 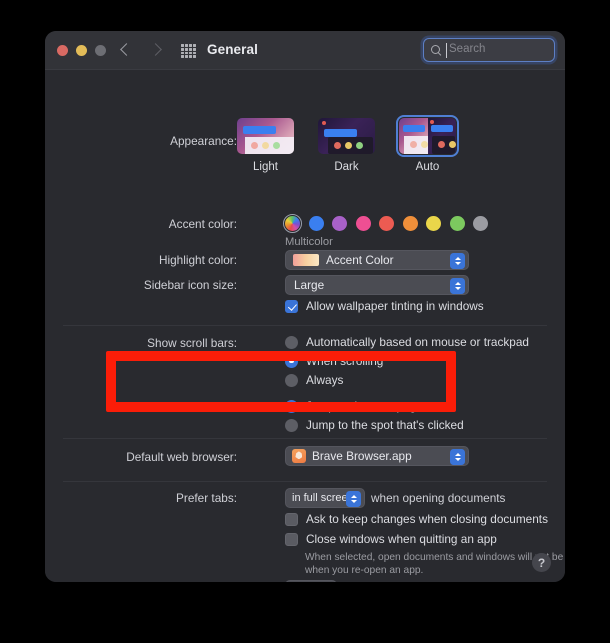 I want to click on prefer-tabs-value: in full screen, so click(x=323, y=498).